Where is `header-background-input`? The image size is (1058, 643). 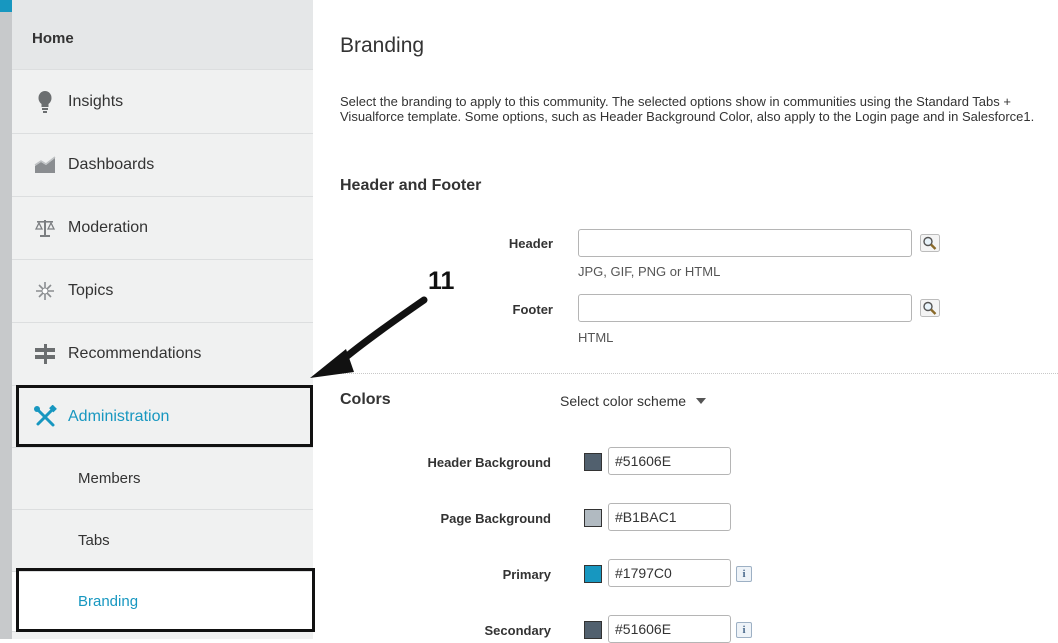
header-background-input is located at coordinates (669, 461).